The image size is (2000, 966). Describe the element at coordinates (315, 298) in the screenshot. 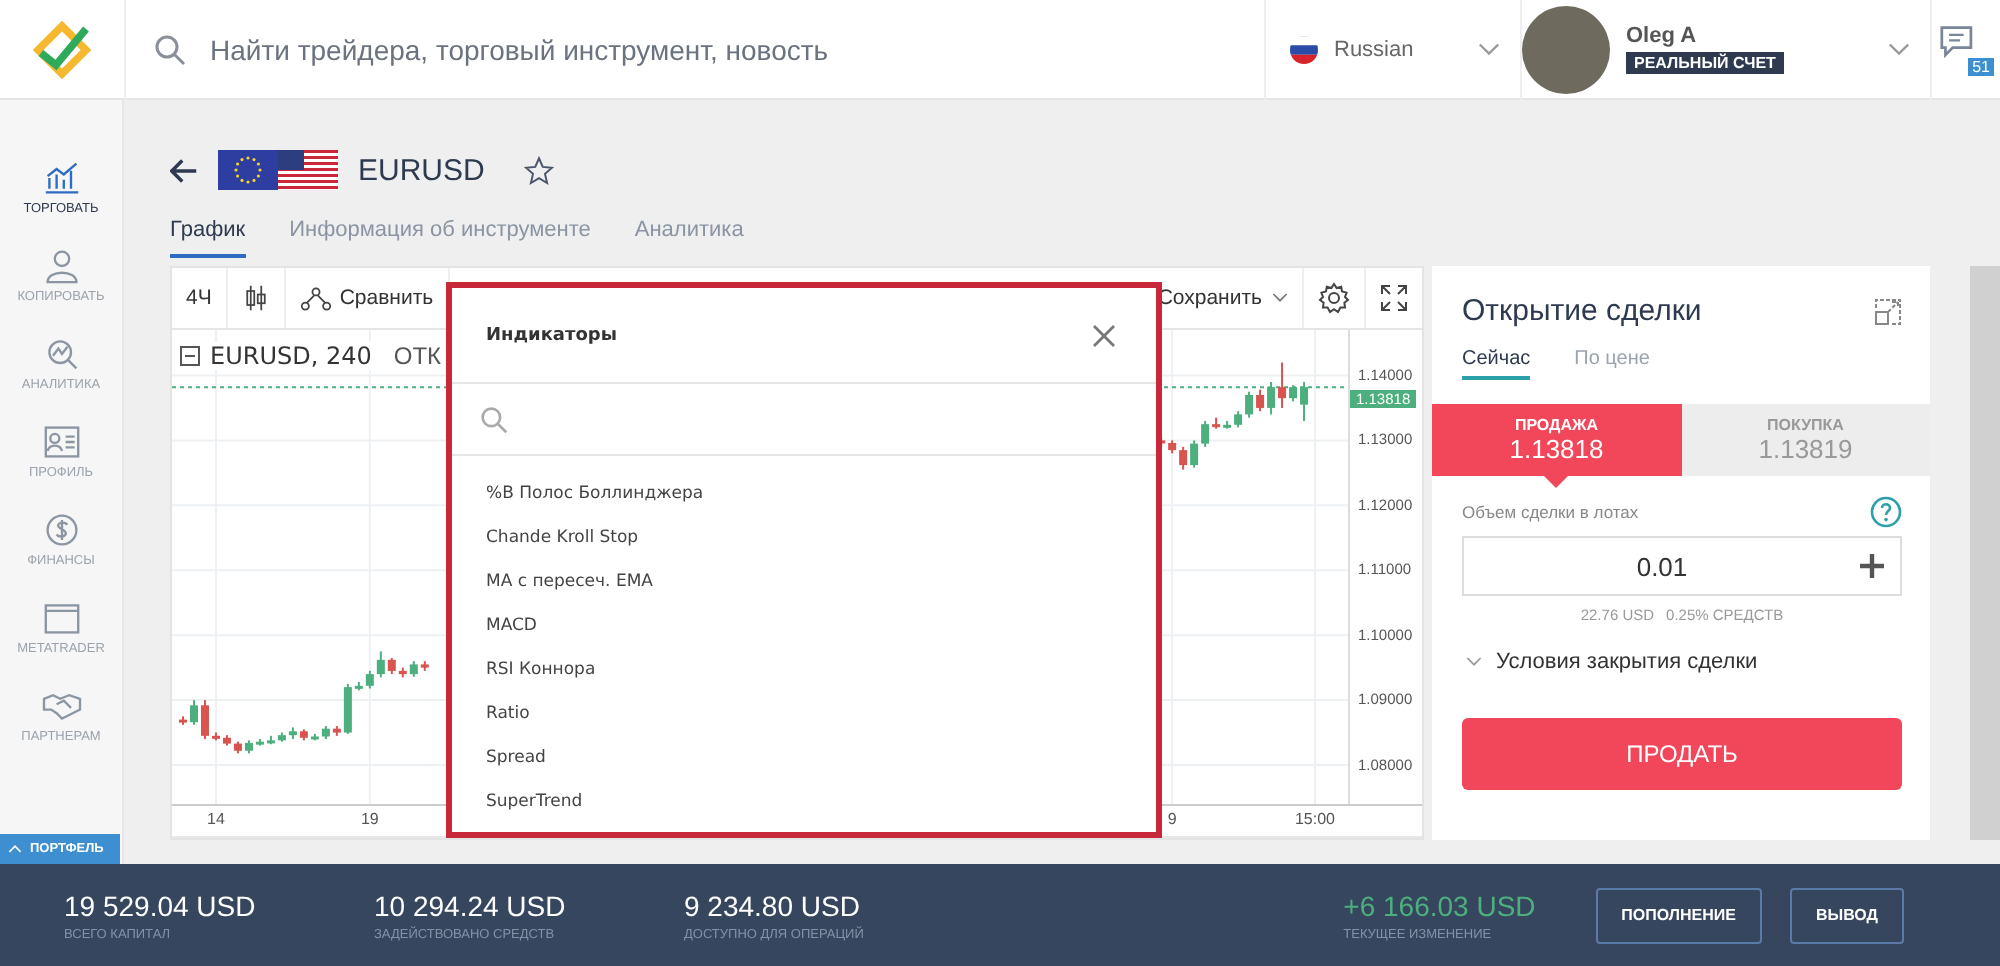

I see `compare-icon` at that location.